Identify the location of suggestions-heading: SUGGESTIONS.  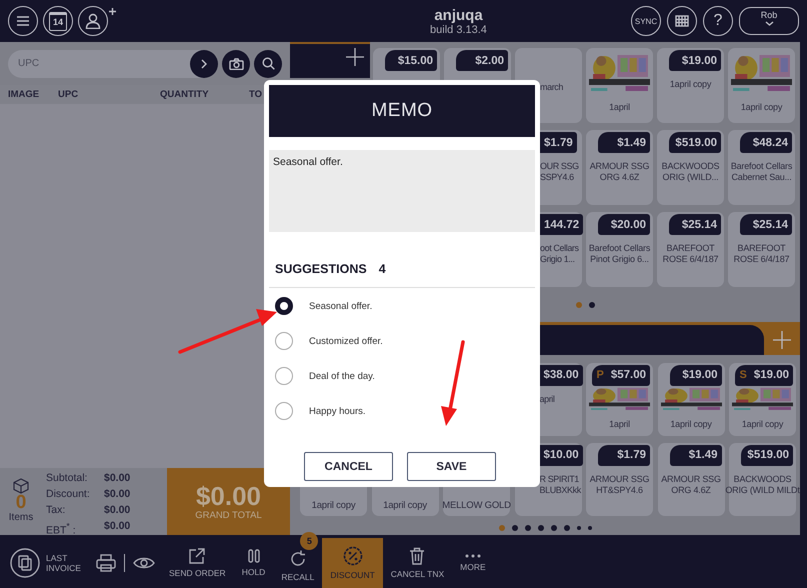
(321, 269).